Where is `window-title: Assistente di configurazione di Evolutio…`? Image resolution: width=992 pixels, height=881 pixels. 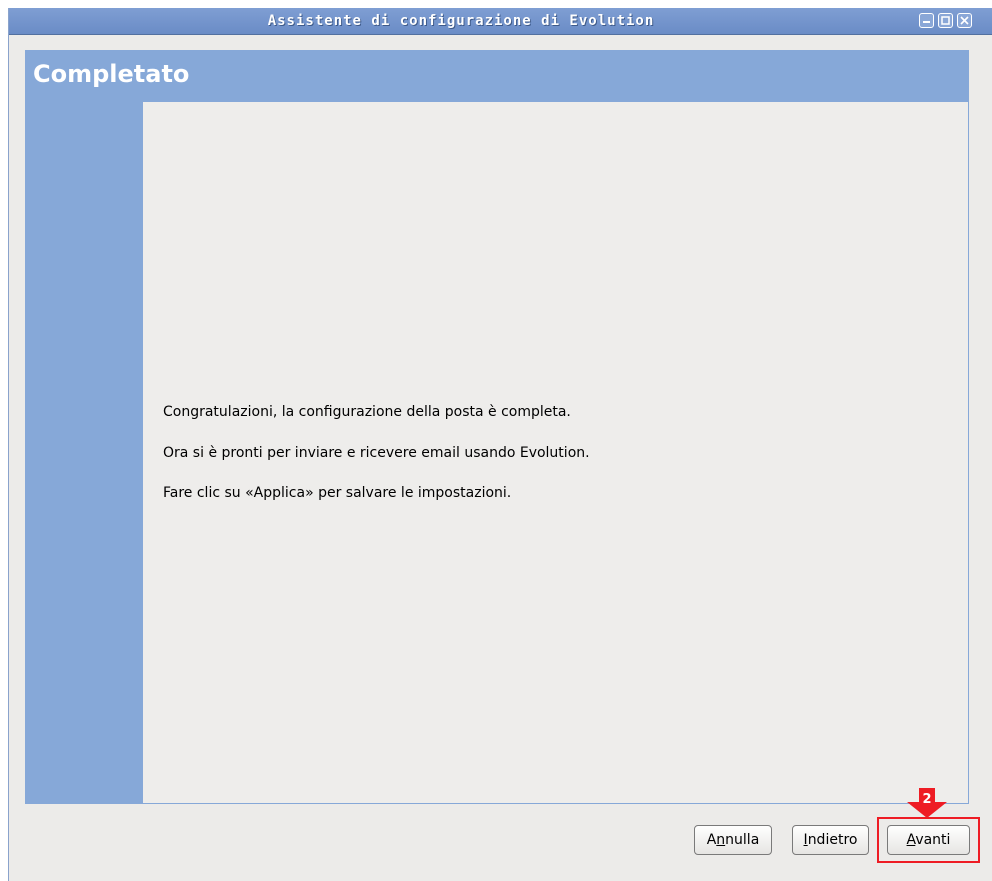
window-title: Assistente di configurazione di Evolutio… is located at coordinates (461, 21).